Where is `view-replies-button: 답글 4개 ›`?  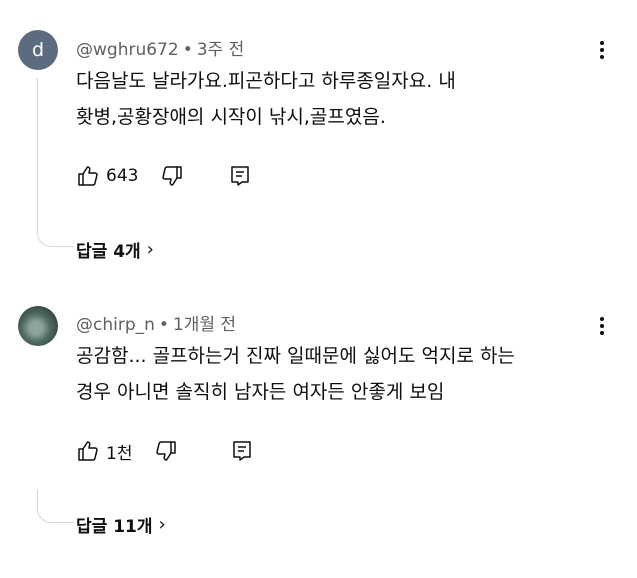 view-replies-button: 답글 4개 › is located at coordinates (115, 249).